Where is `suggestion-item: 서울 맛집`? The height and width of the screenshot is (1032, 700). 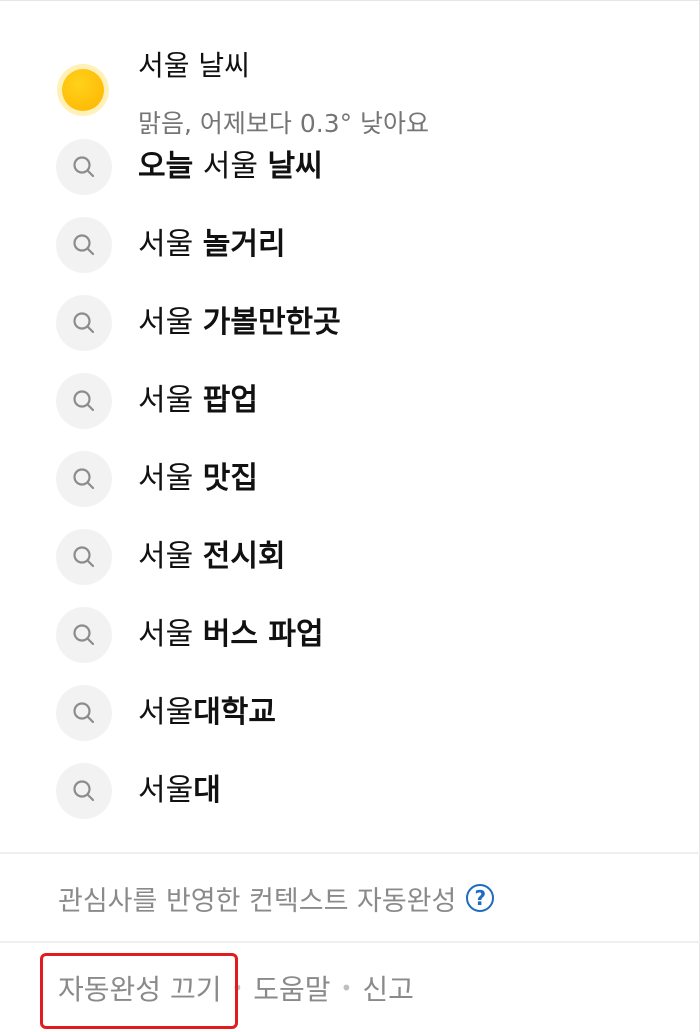
suggestion-item: 서울 맛집 is located at coordinates (350, 479).